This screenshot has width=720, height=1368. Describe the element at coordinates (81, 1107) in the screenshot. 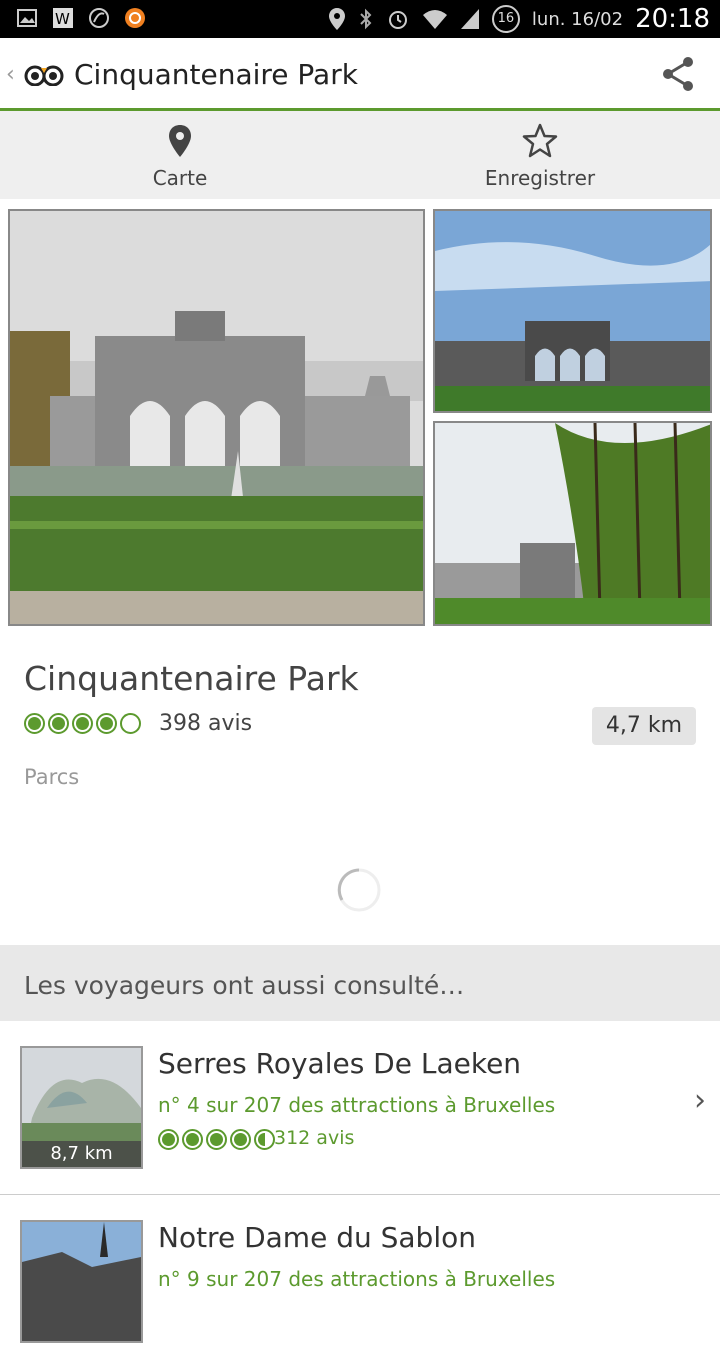

I see `item-thumbnail: 8,7 km` at that location.